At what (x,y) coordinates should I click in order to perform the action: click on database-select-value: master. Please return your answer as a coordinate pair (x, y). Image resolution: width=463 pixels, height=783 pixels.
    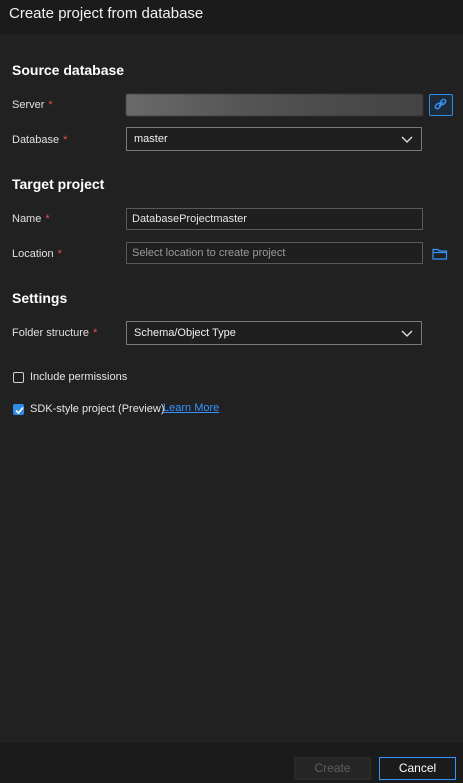
    Looking at the image, I should click on (151, 139).